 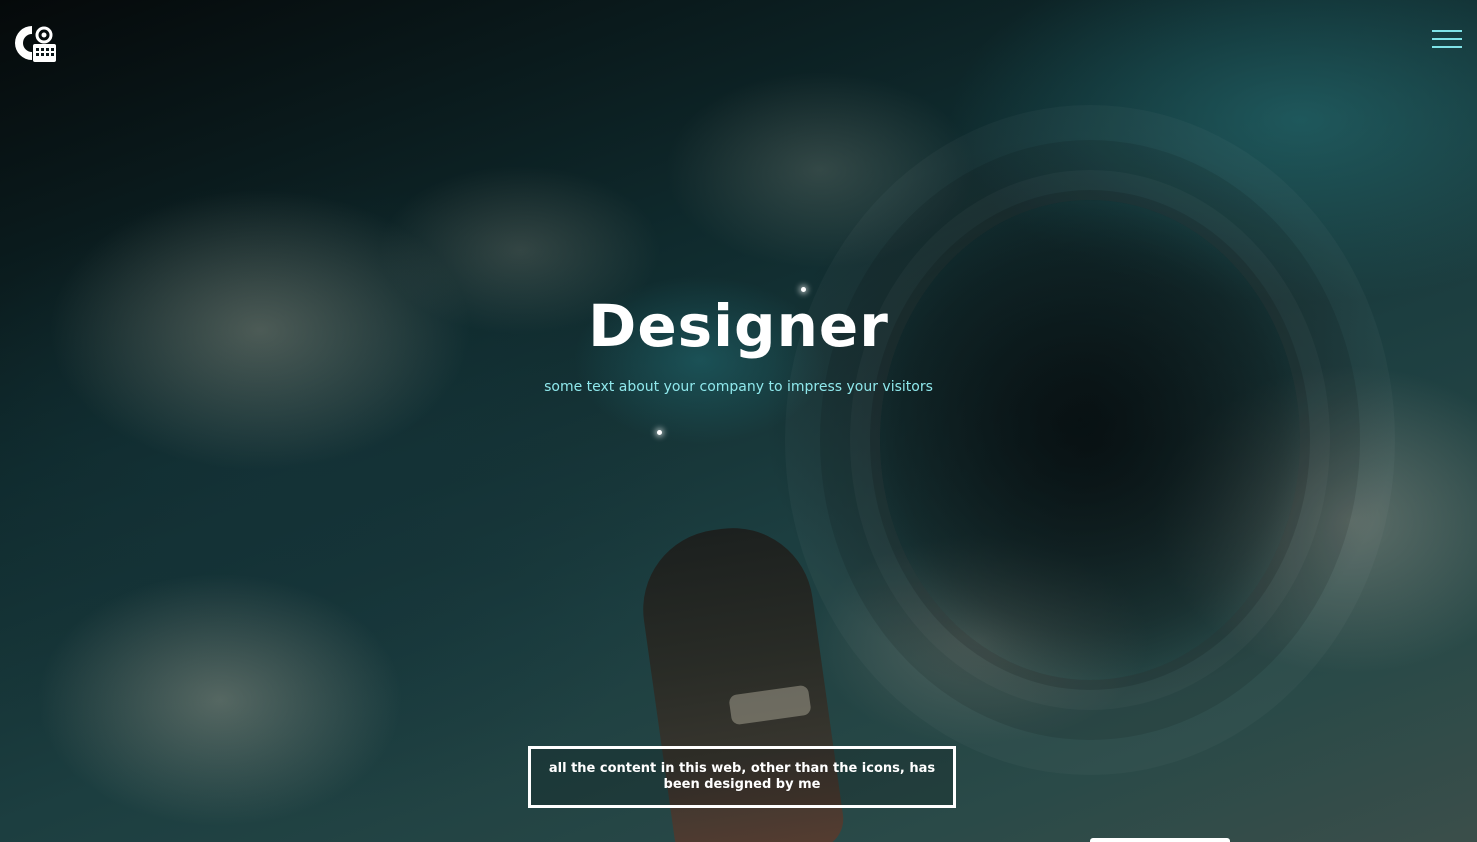 I want to click on hamburger-menu-icon-bar-middle, so click(x=1447, y=39).